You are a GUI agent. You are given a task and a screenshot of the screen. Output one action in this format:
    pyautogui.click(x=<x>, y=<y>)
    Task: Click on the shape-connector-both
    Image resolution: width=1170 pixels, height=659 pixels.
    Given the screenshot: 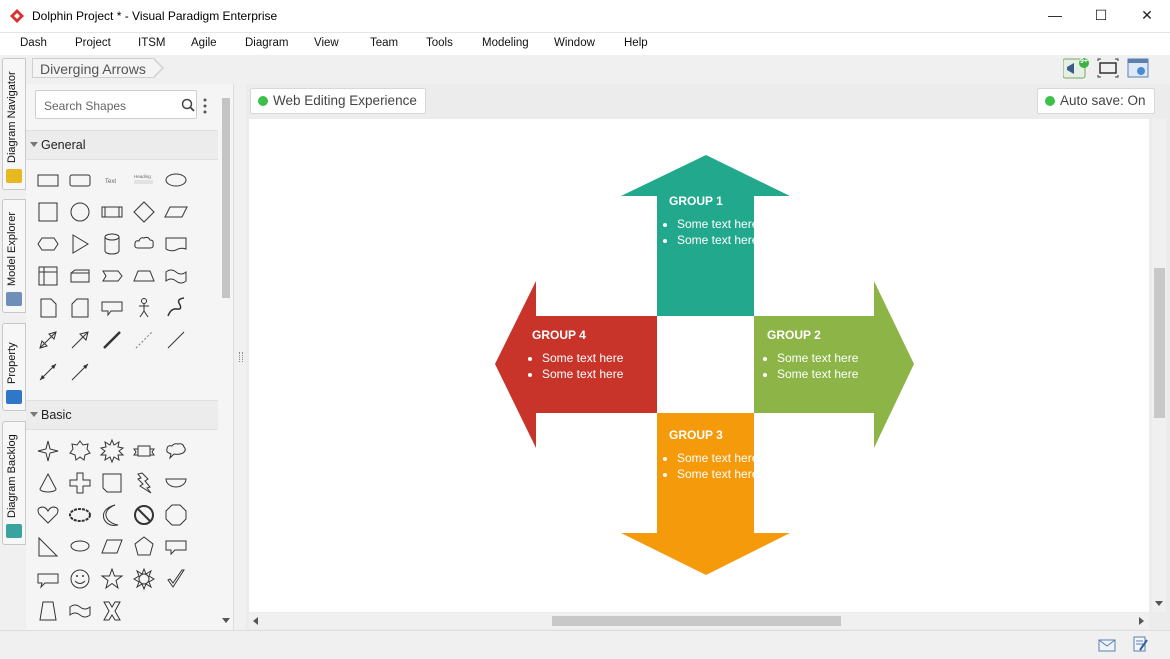 What is the action you would take?
    pyautogui.click(x=48, y=372)
    